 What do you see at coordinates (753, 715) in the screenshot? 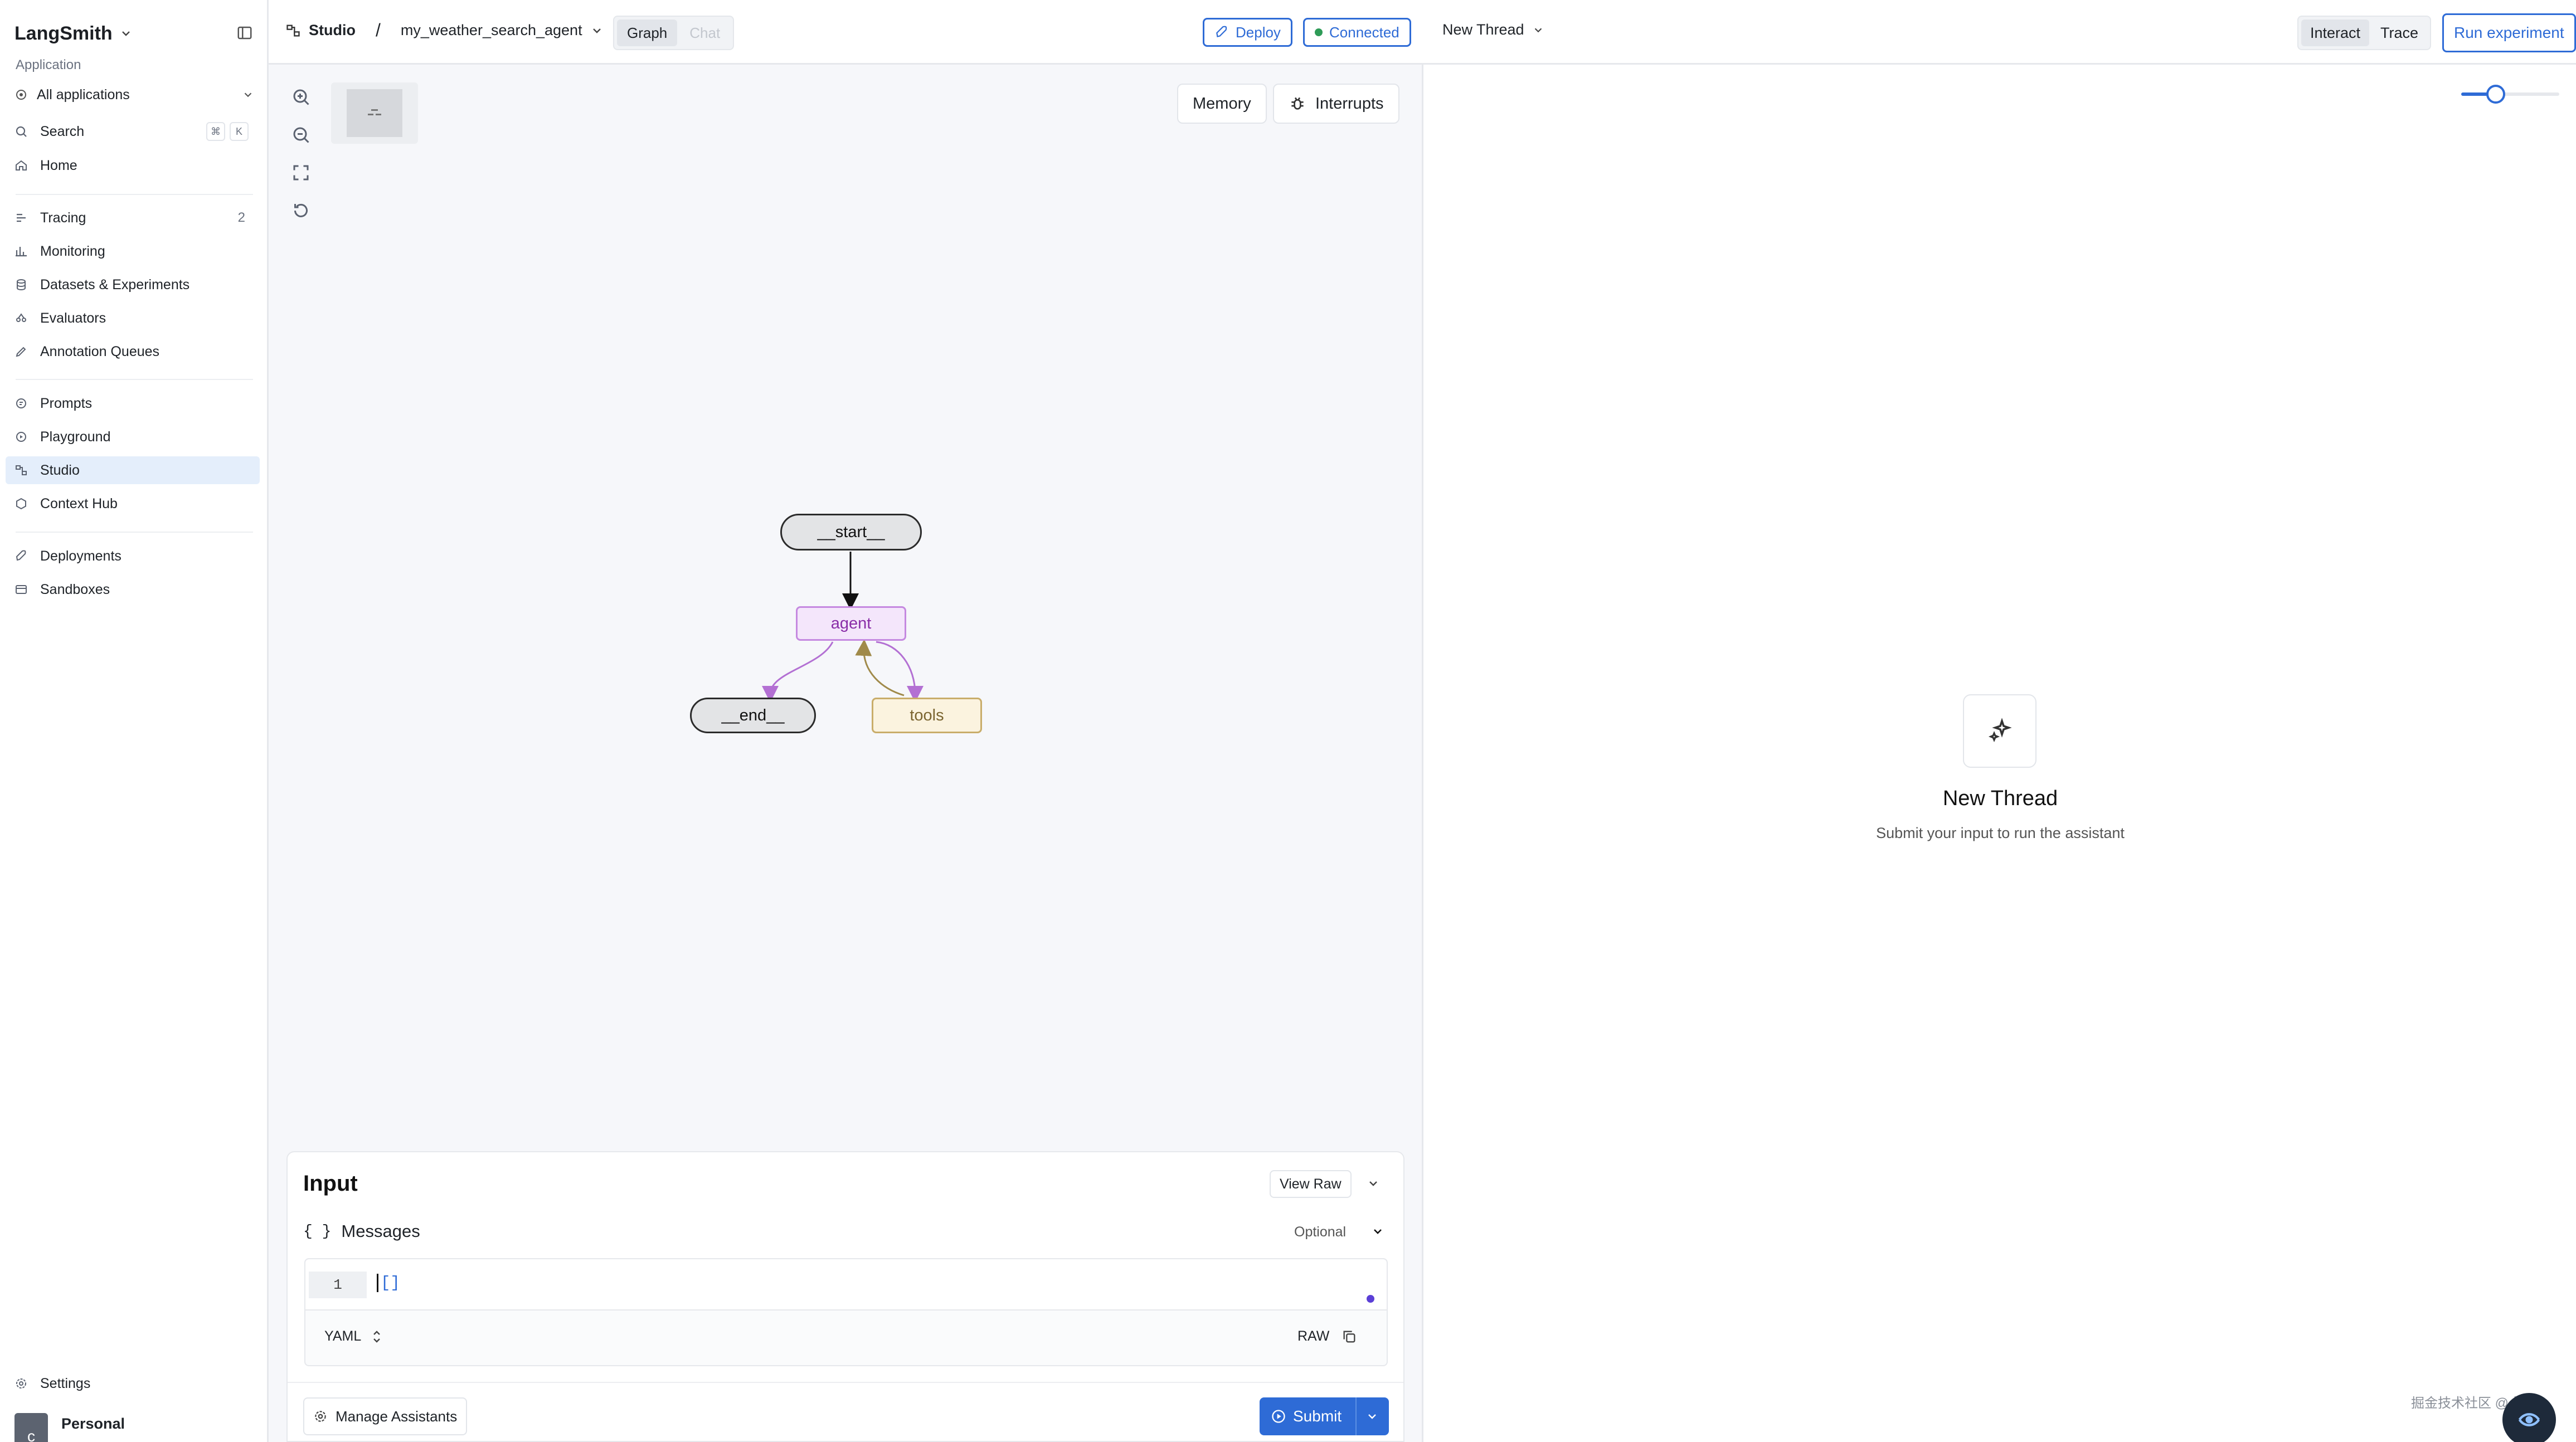
I see `node-end: __end__` at bounding box center [753, 715].